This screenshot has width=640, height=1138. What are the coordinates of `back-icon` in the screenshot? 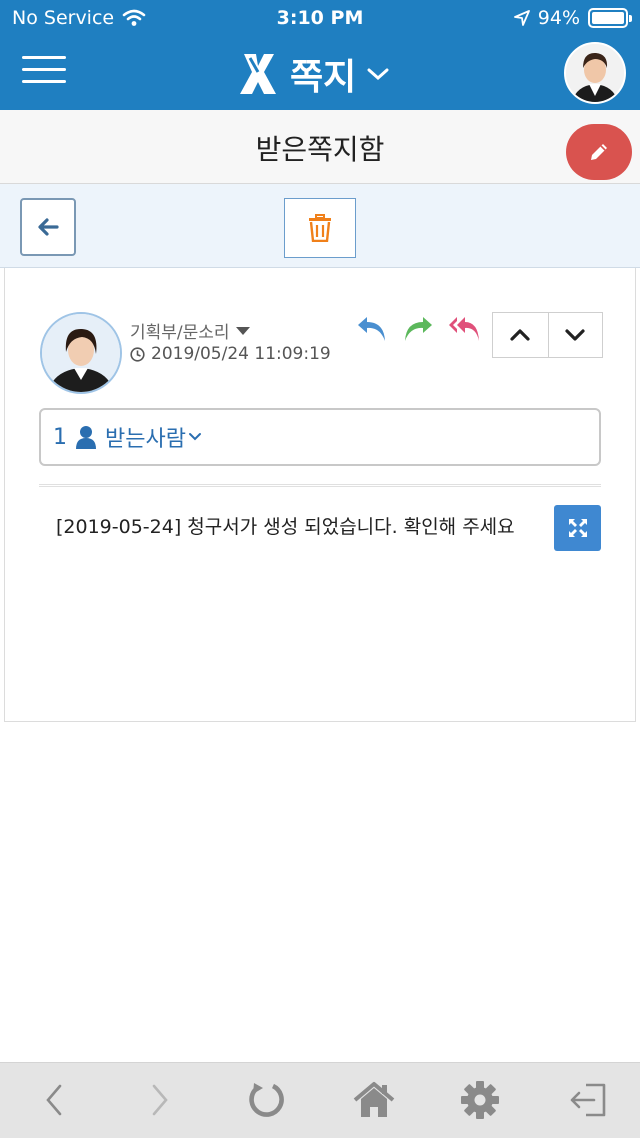 It's located at (54, 1100).